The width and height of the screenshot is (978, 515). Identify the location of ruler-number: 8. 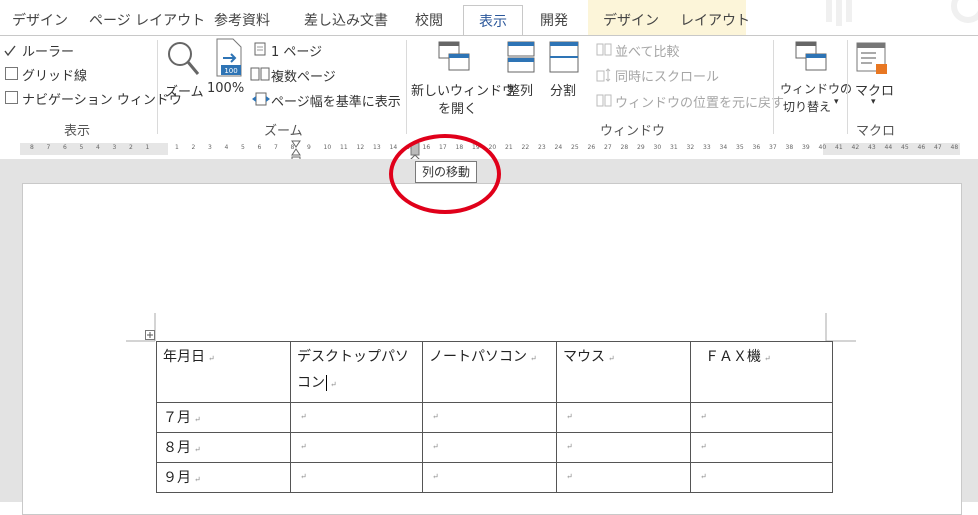
(32, 147).